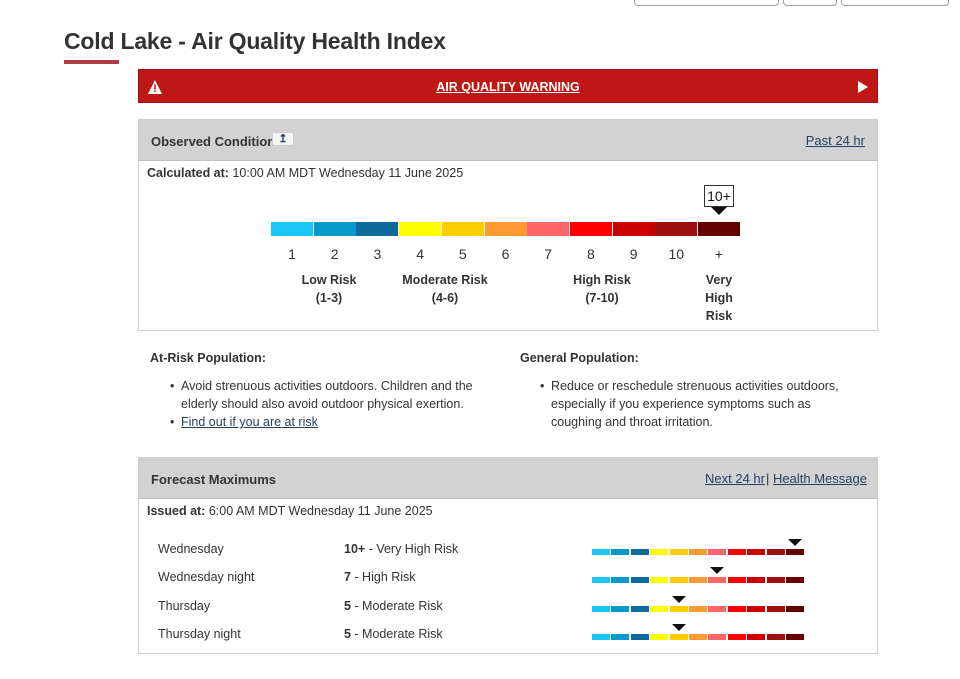 This screenshot has width=960, height=679. What do you see at coordinates (191, 549) in the screenshot?
I see `forecast-period: Wednesday` at bounding box center [191, 549].